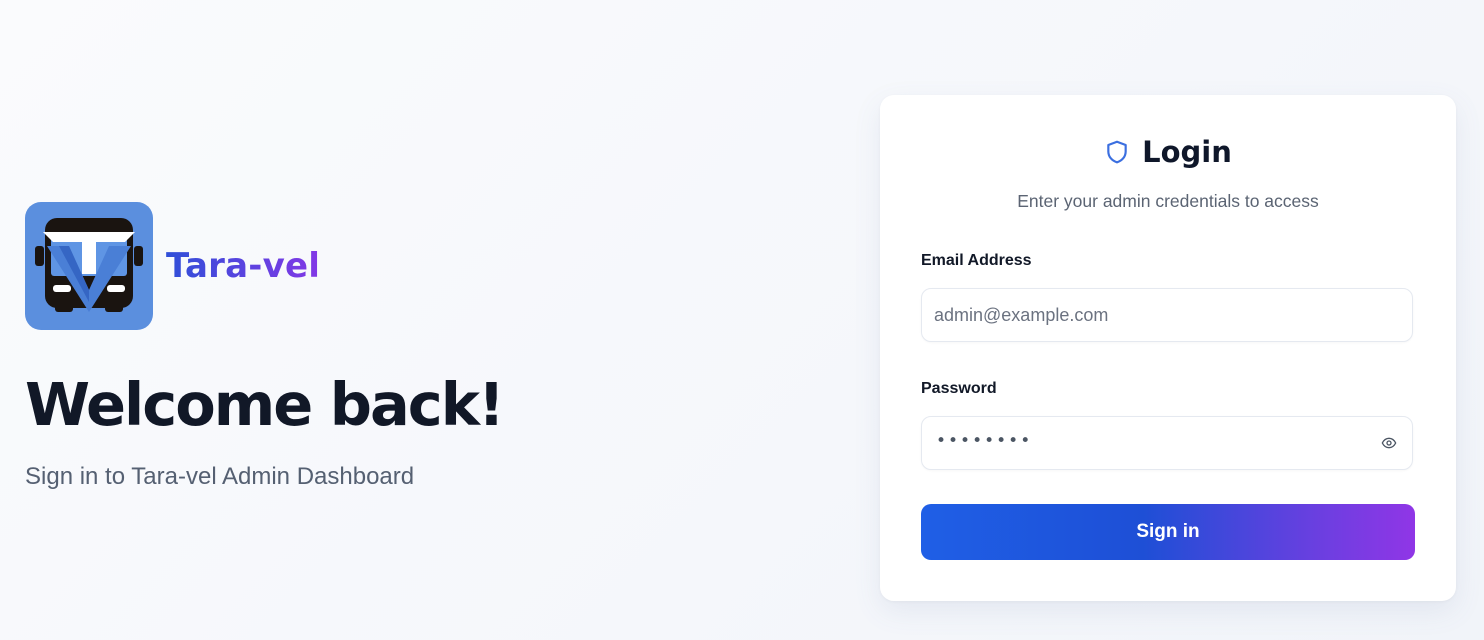 This screenshot has width=1484, height=640. I want to click on login-header: Login, so click(1168, 152).